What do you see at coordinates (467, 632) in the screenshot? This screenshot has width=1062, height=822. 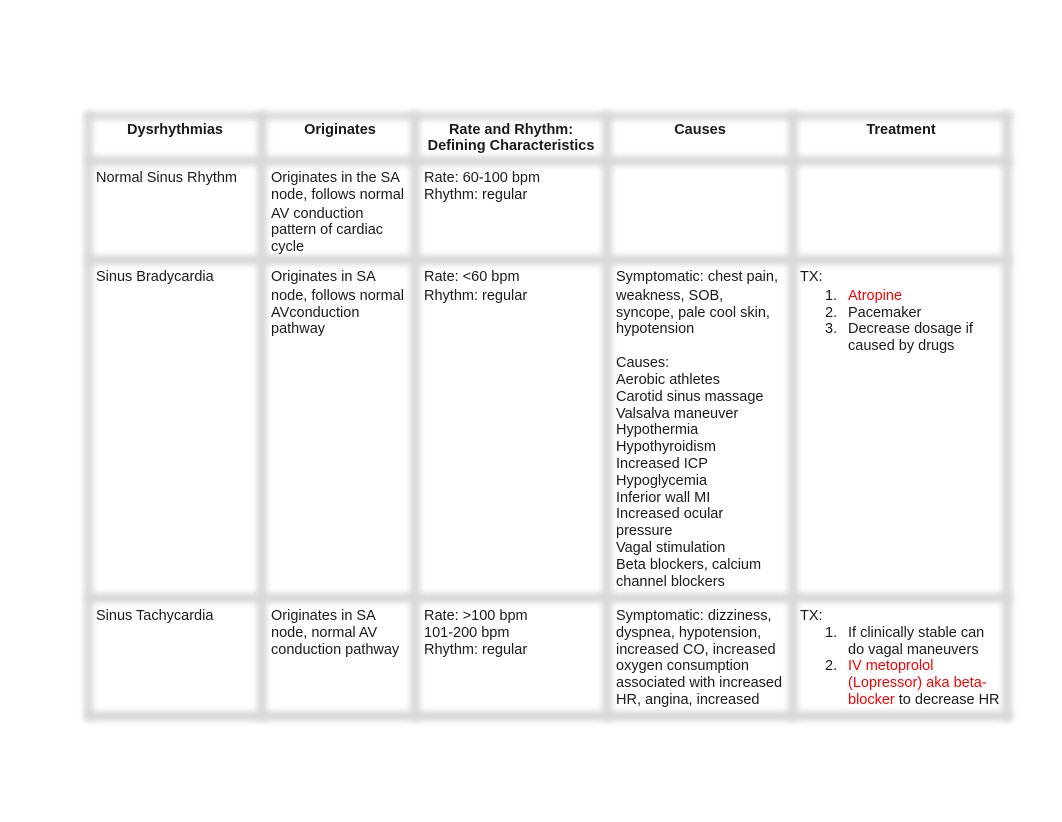 I see `text-line: 101-200 bpm` at bounding box center [467, 632].